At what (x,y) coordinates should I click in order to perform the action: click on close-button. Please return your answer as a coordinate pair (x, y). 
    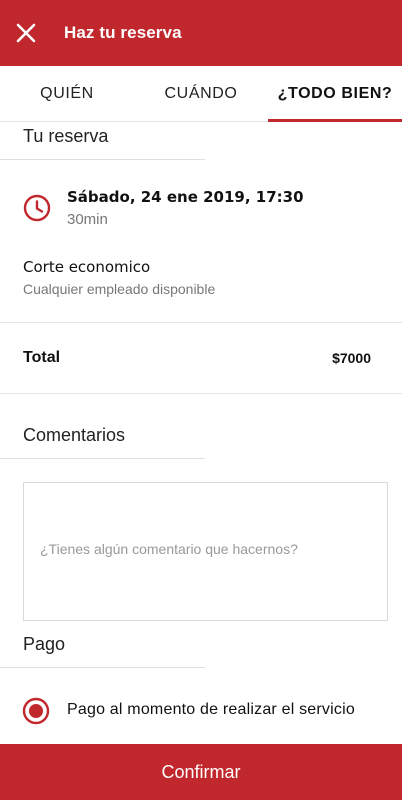
    Looking at the image, I should click on (26, 33).